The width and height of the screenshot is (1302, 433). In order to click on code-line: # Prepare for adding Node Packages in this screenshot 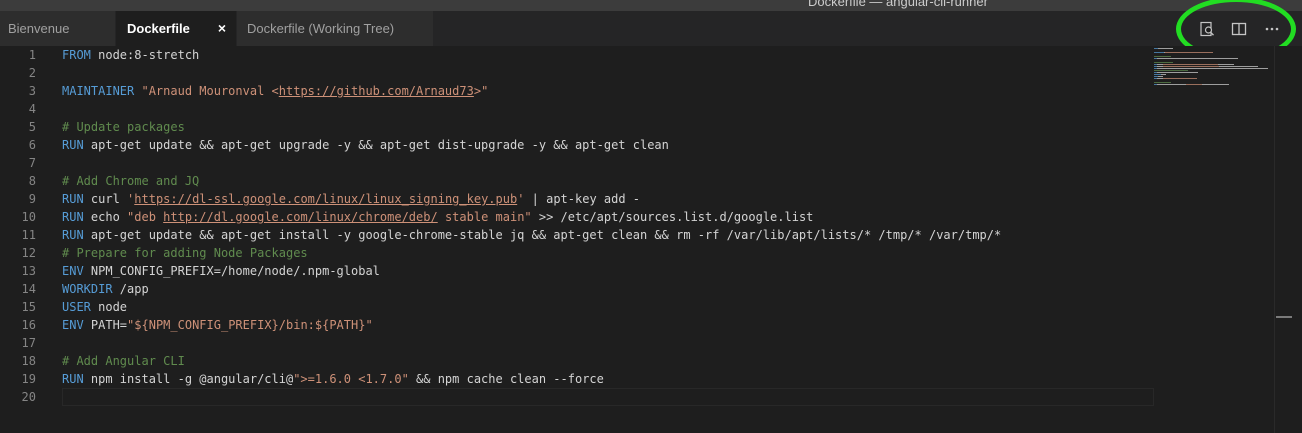, I will do `click(185, 253)`.